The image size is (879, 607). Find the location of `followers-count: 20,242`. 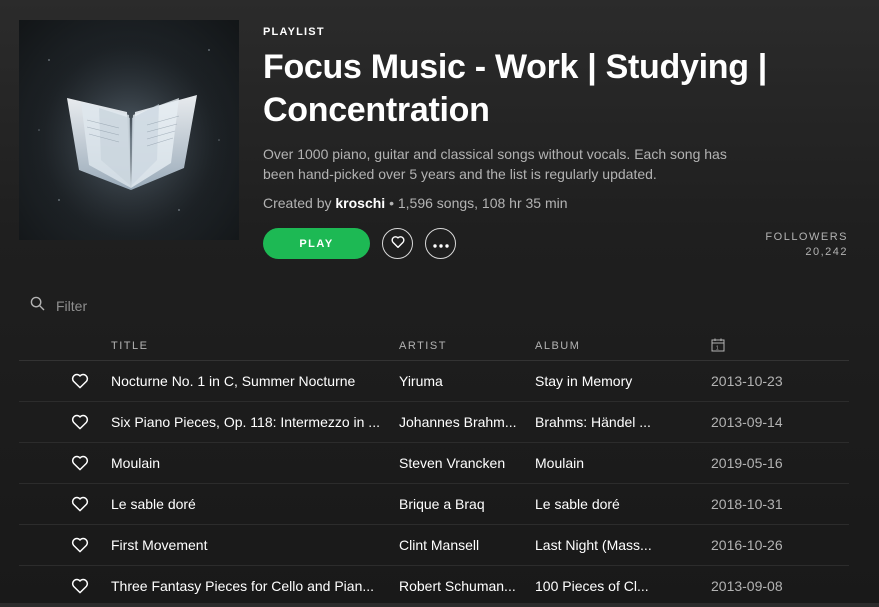

followers-count: 20,242 is located at coordinates (826, 252).